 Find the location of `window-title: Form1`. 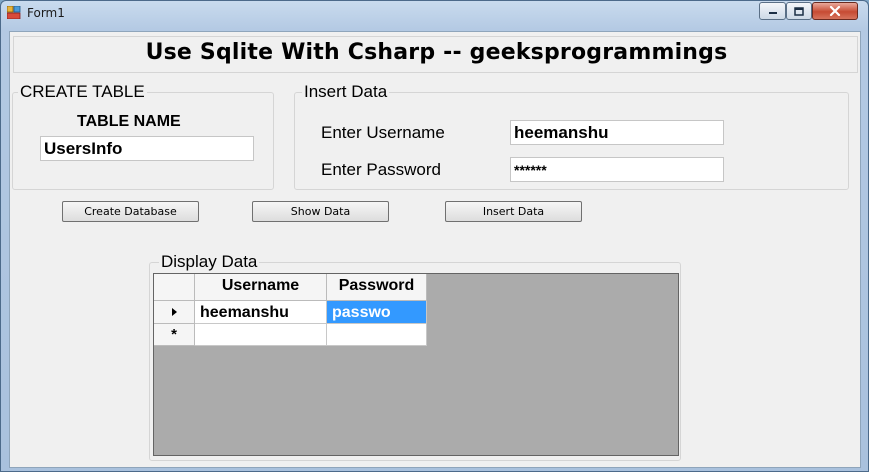

window-title: Form1 is located at coordinates (46, 13).